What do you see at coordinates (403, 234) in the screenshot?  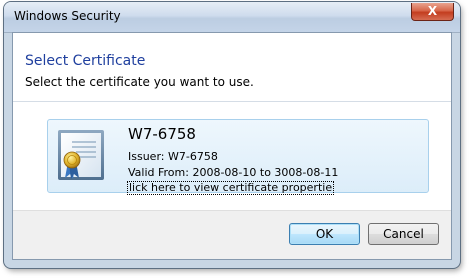 I see `cancel-button: Cancel` at bounding box center [403, 234].